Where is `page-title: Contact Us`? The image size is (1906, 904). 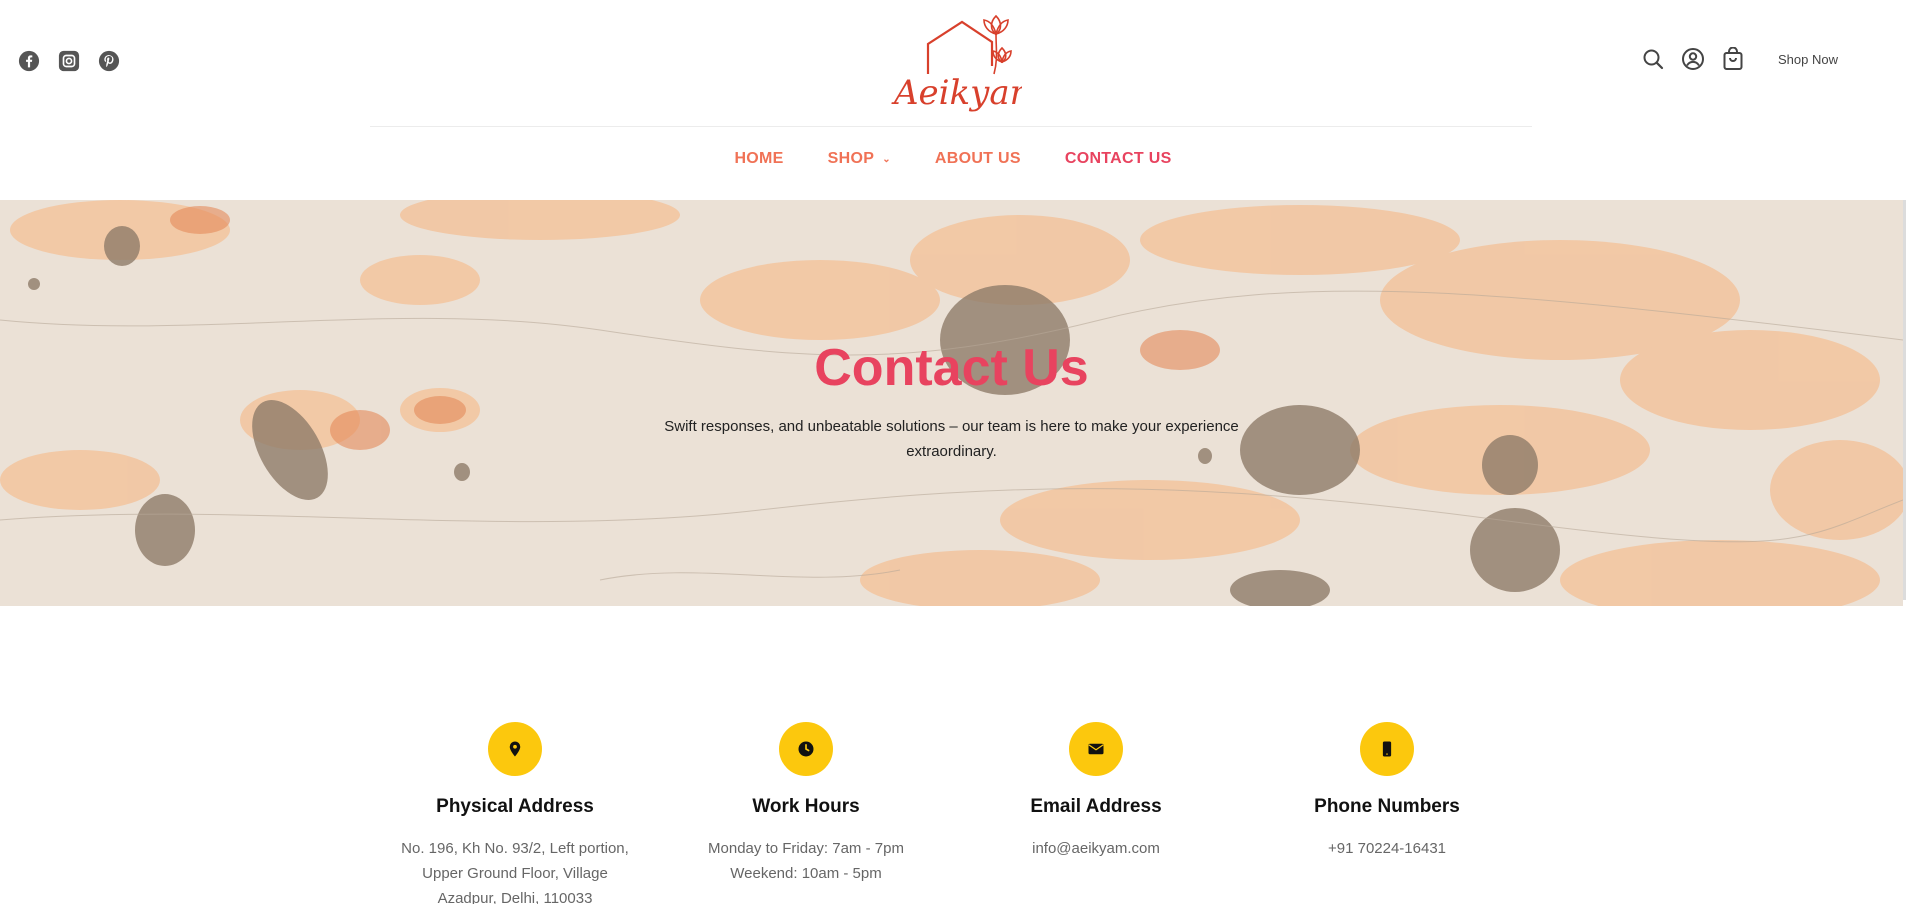
page-title: Contact Us is located at coordinates (951, 368).